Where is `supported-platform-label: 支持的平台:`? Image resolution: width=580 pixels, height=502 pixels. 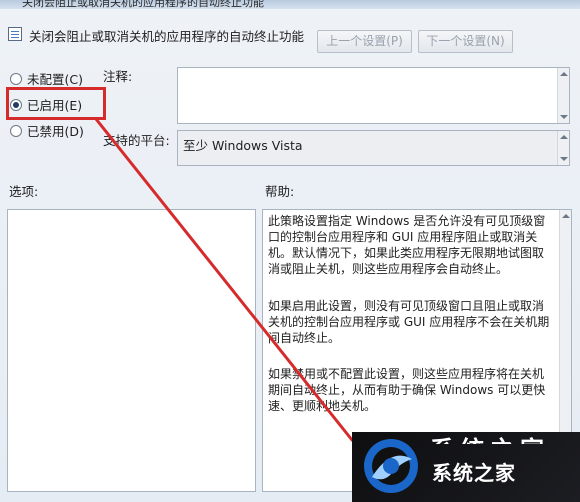
supported-platform-label: 支持的平台: is located at coordinates (136, 140).